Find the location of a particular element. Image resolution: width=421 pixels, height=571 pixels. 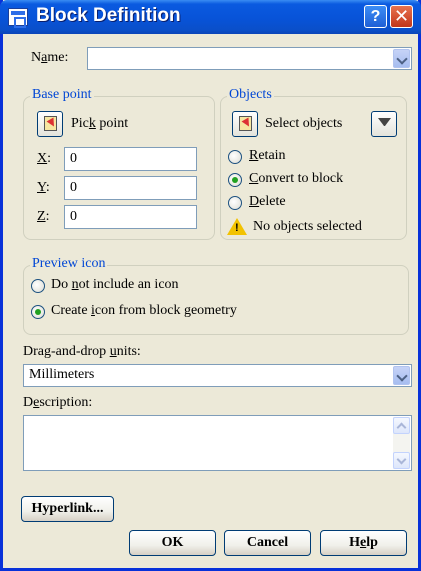

y-label: Y: is located at coordinates (43, 187).